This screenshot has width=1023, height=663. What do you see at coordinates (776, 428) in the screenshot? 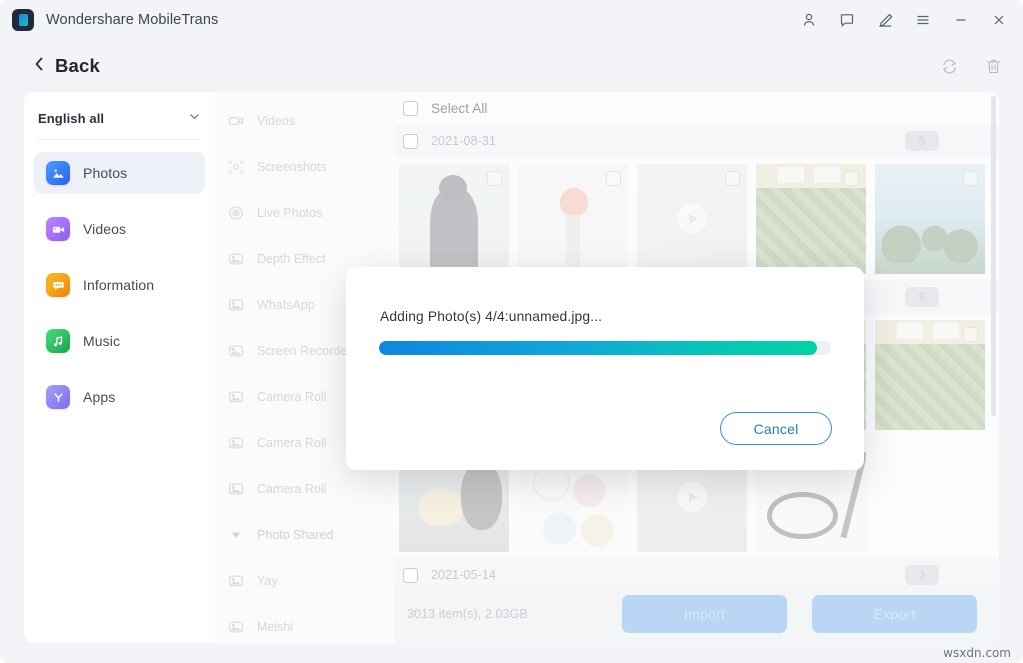
I see `cancel-button: Cancel` at bounding box center [776, 428].